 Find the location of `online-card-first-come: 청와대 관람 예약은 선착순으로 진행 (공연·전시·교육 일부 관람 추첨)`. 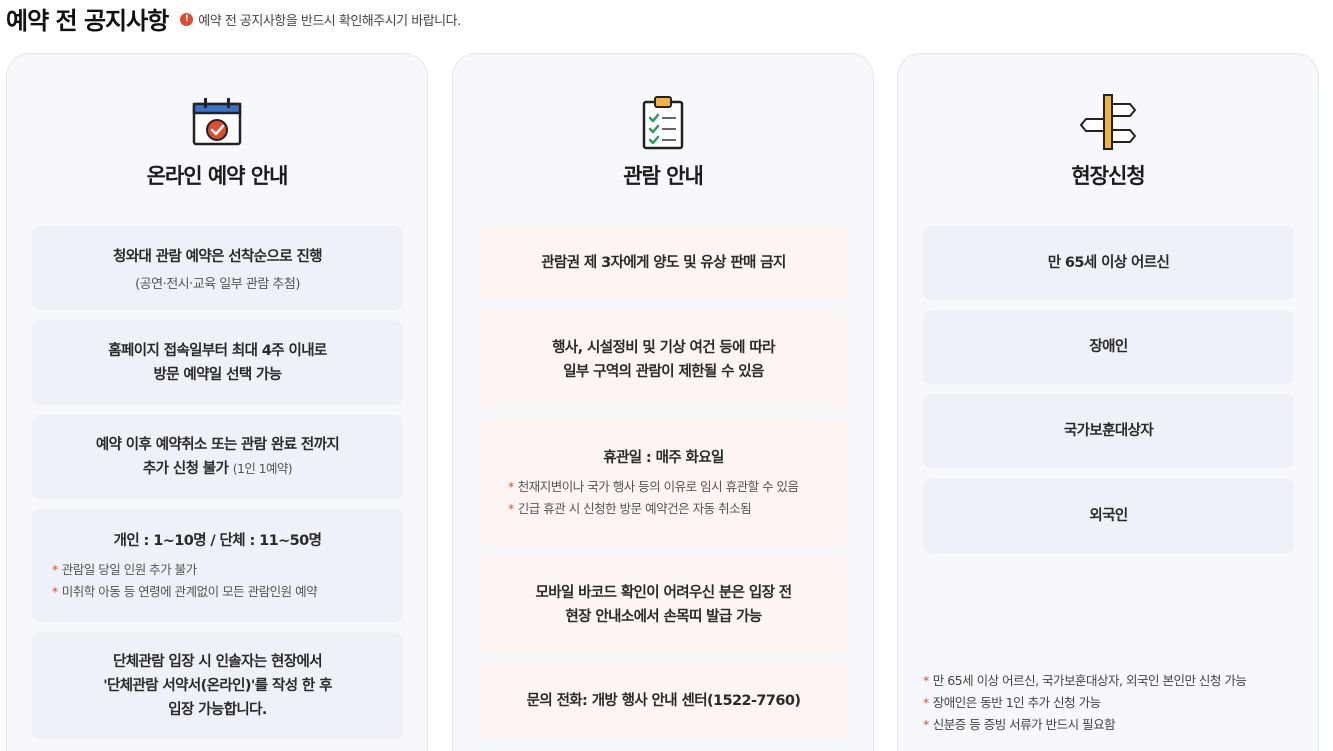

online-card-first-come: 청와대 관람 예약은 선착순으로 진행 (공연·전시·교육 일부 관람 추첨) is located at coordinates (217, 268).